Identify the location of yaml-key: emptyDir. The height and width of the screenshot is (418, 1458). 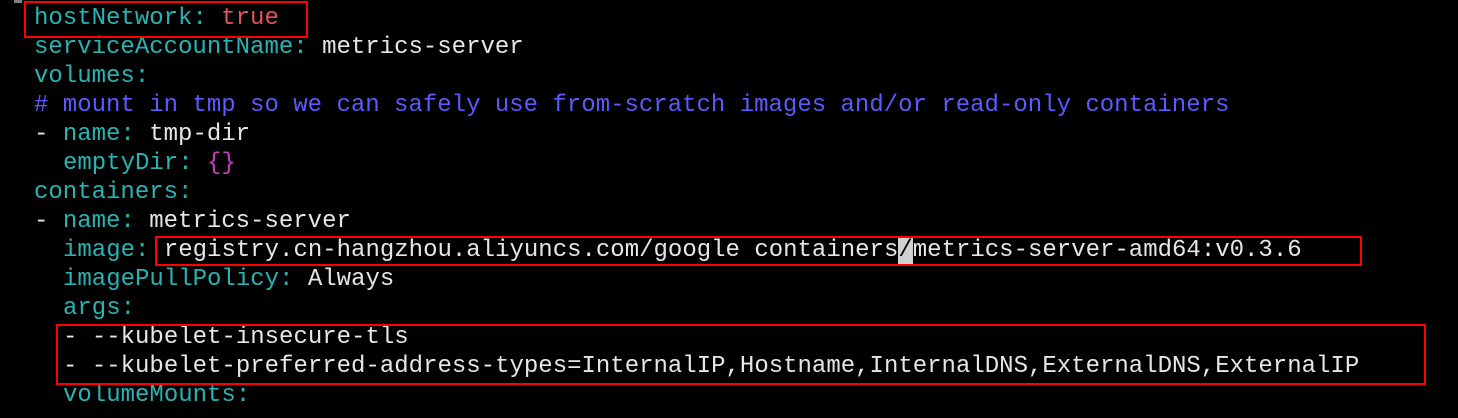
(121, 163).